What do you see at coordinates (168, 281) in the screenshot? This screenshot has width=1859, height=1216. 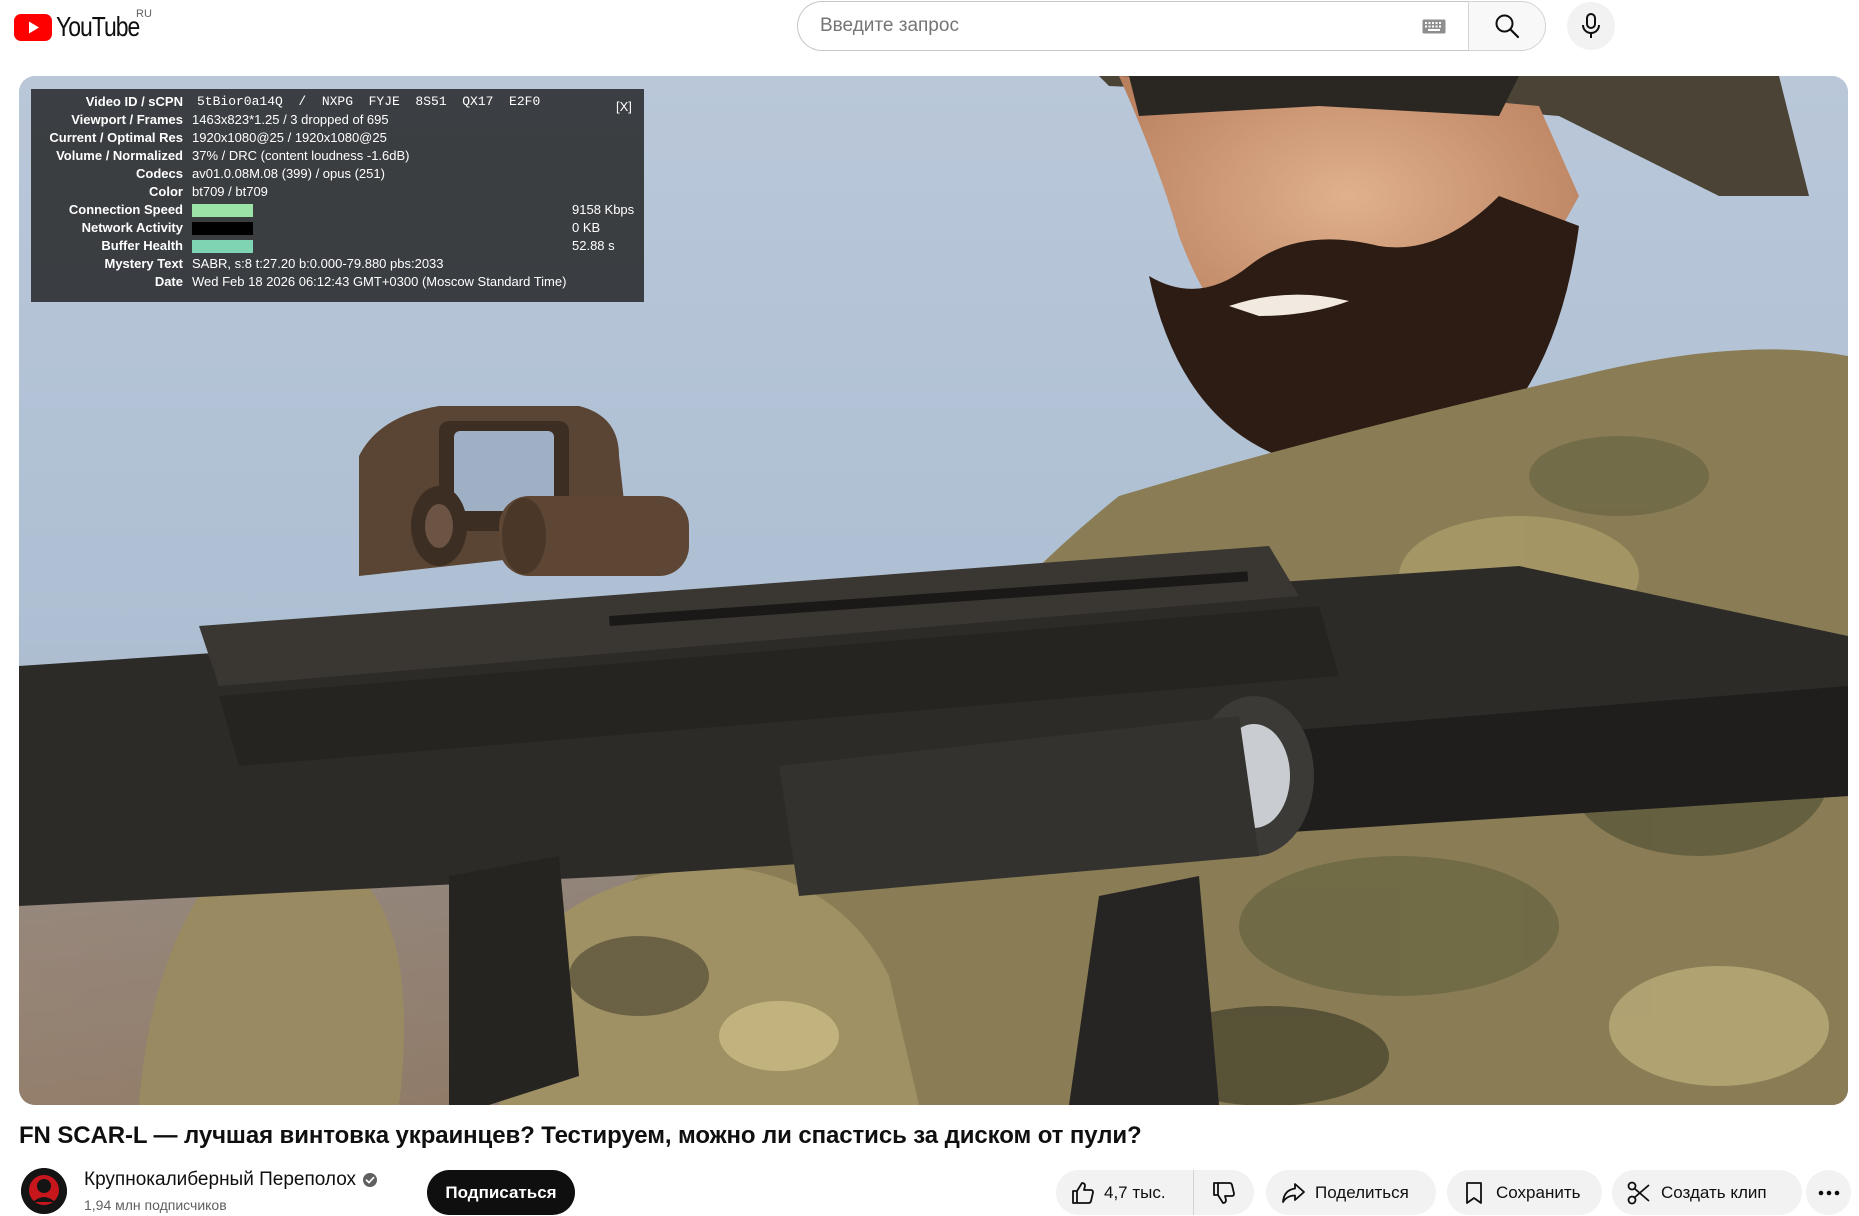 I see `stats-label: Date` at bounding box center [168, 281].